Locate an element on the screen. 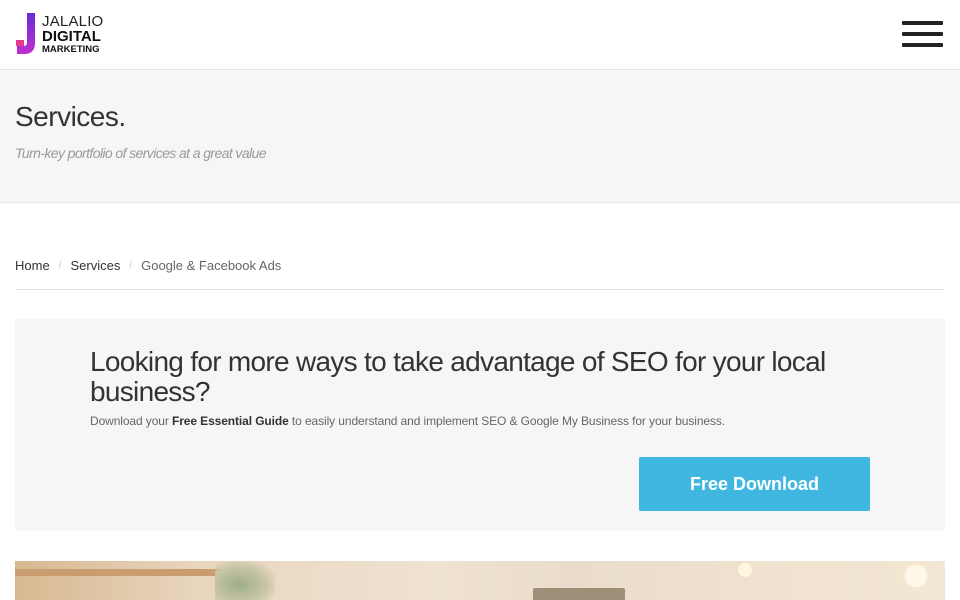  breadcrumb: Home / Services / Google & Facebook Ads is located at coordinates (480, 274).